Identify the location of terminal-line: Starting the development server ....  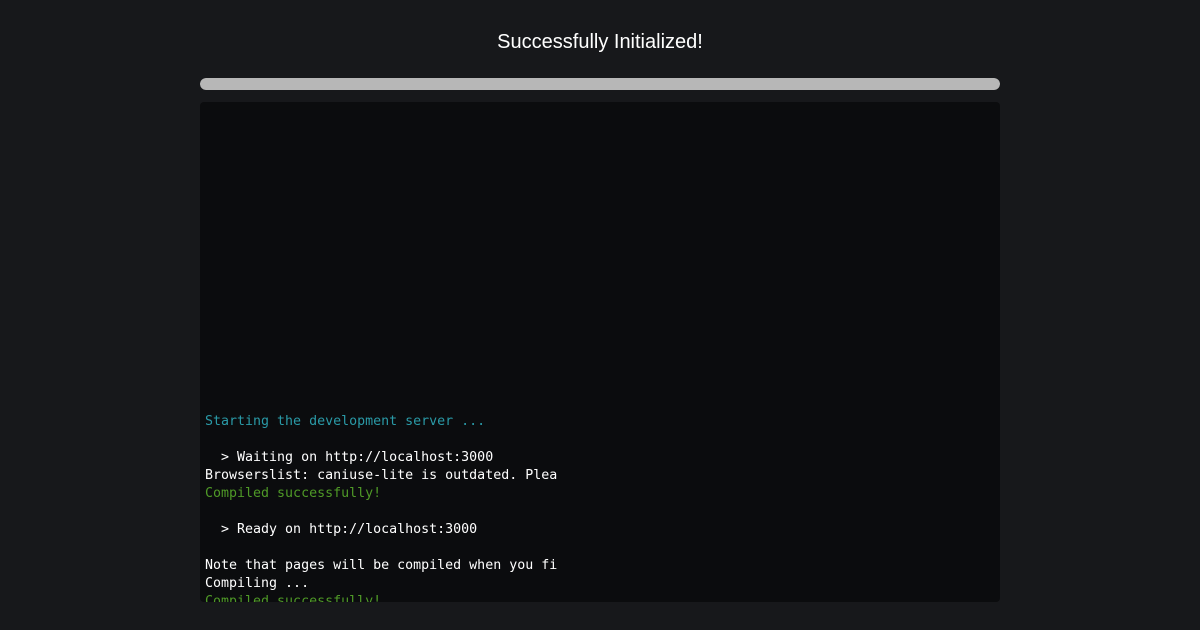
(345, 421).